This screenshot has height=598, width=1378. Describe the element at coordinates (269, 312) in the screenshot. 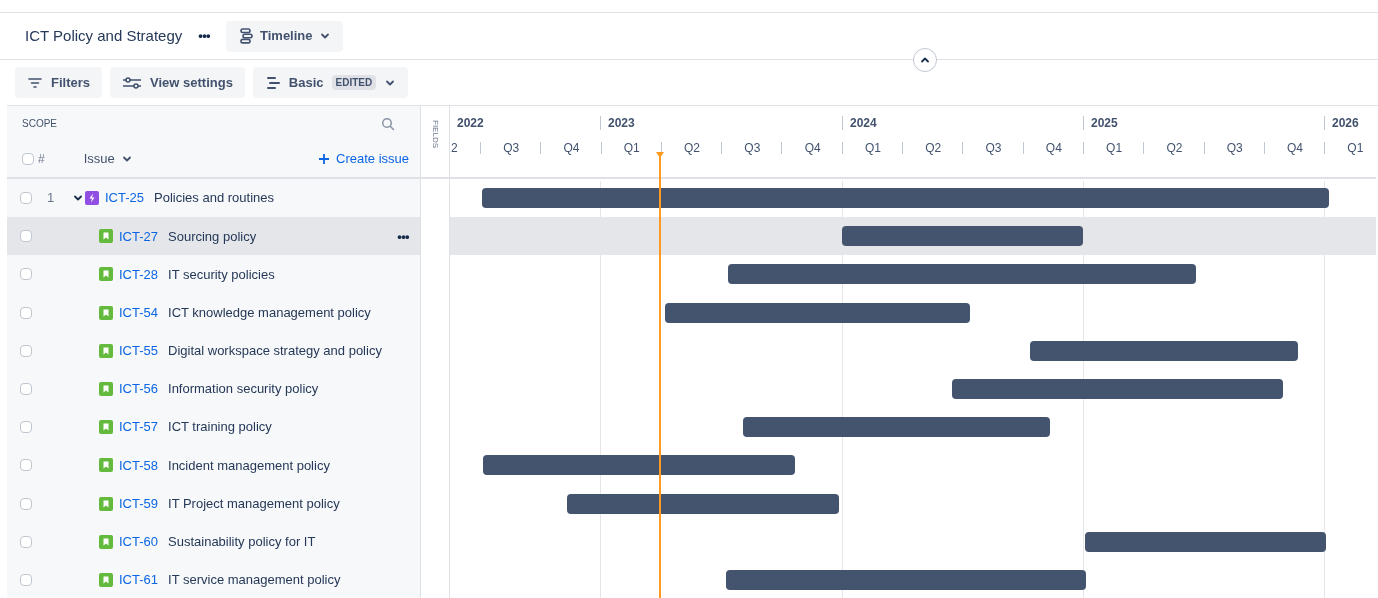

I see `issue-summary: ICT knowledge management policy` at that location.